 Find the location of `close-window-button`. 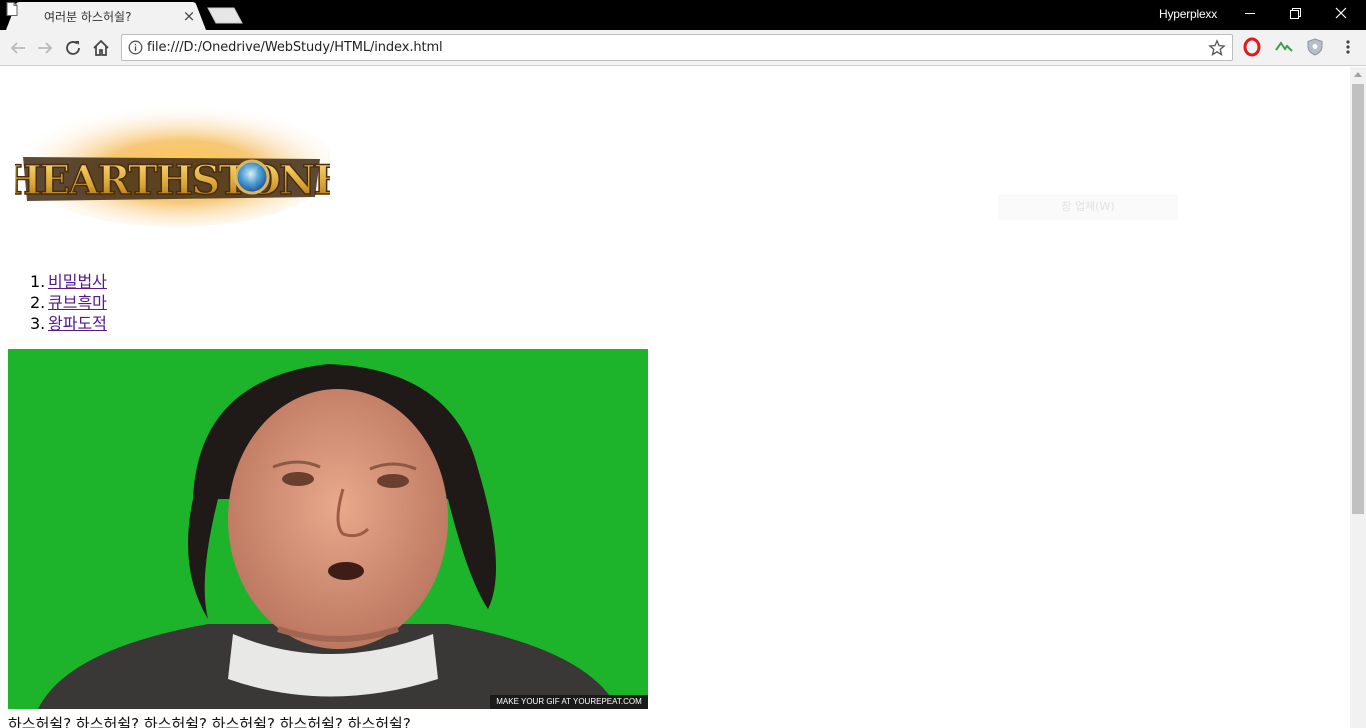

close-window-button is located at coordinates (1341, 14).